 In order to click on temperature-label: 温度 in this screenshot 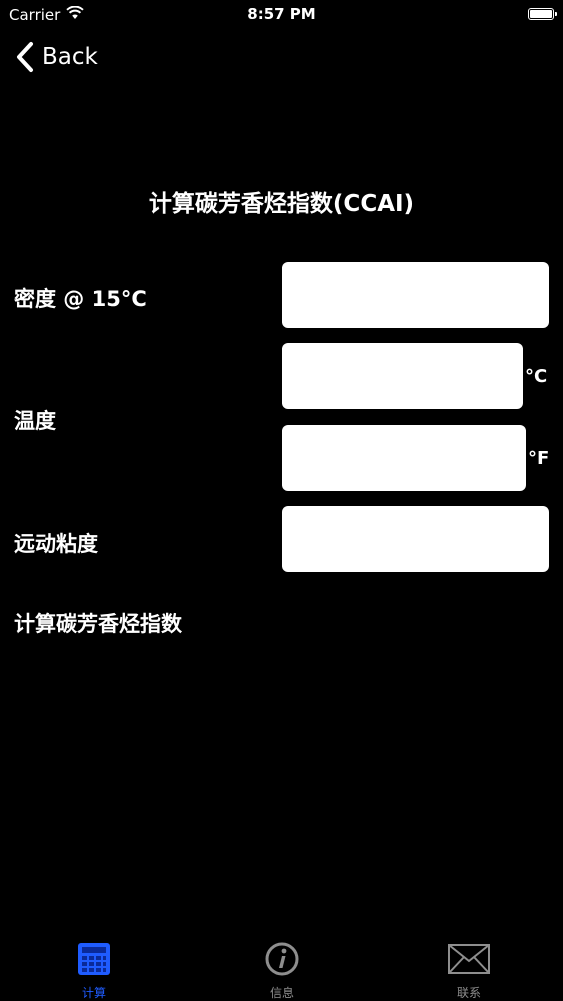, I will do `click(35, 421)`.